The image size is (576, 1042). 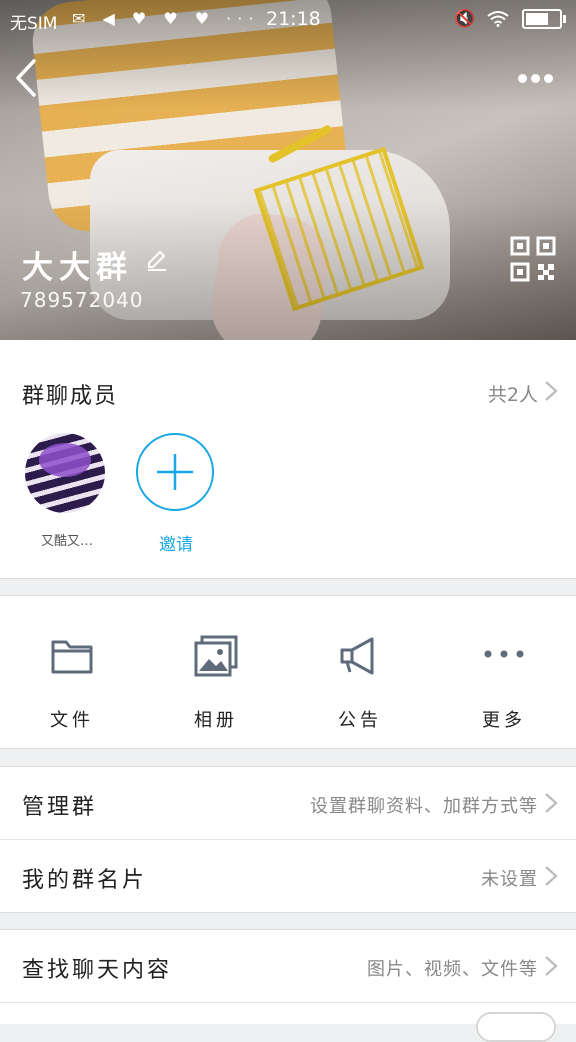 What do you see at coordinates (504, 672) in the screenshot?
I see `tool-more: 更多` at bounding box center [504, 672].